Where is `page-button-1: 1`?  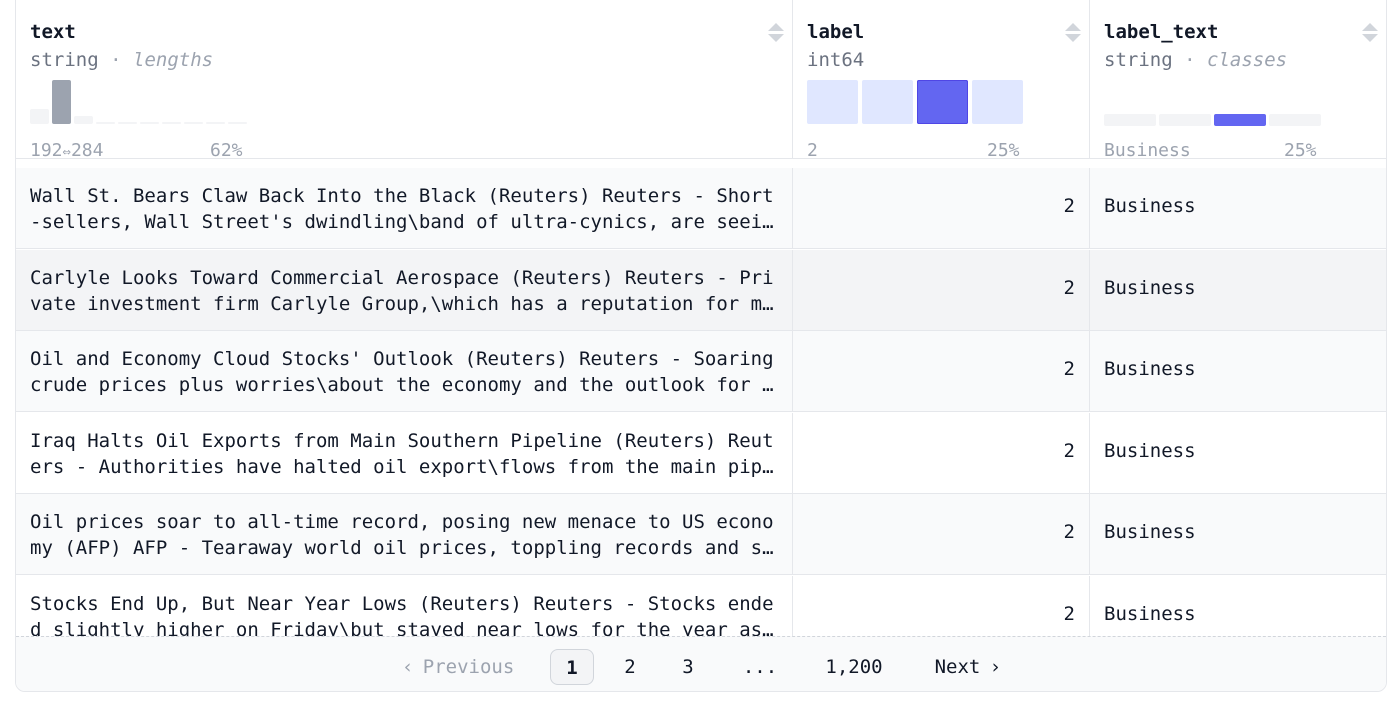 page-button-1: 1 is located at coordinates (572, 667).